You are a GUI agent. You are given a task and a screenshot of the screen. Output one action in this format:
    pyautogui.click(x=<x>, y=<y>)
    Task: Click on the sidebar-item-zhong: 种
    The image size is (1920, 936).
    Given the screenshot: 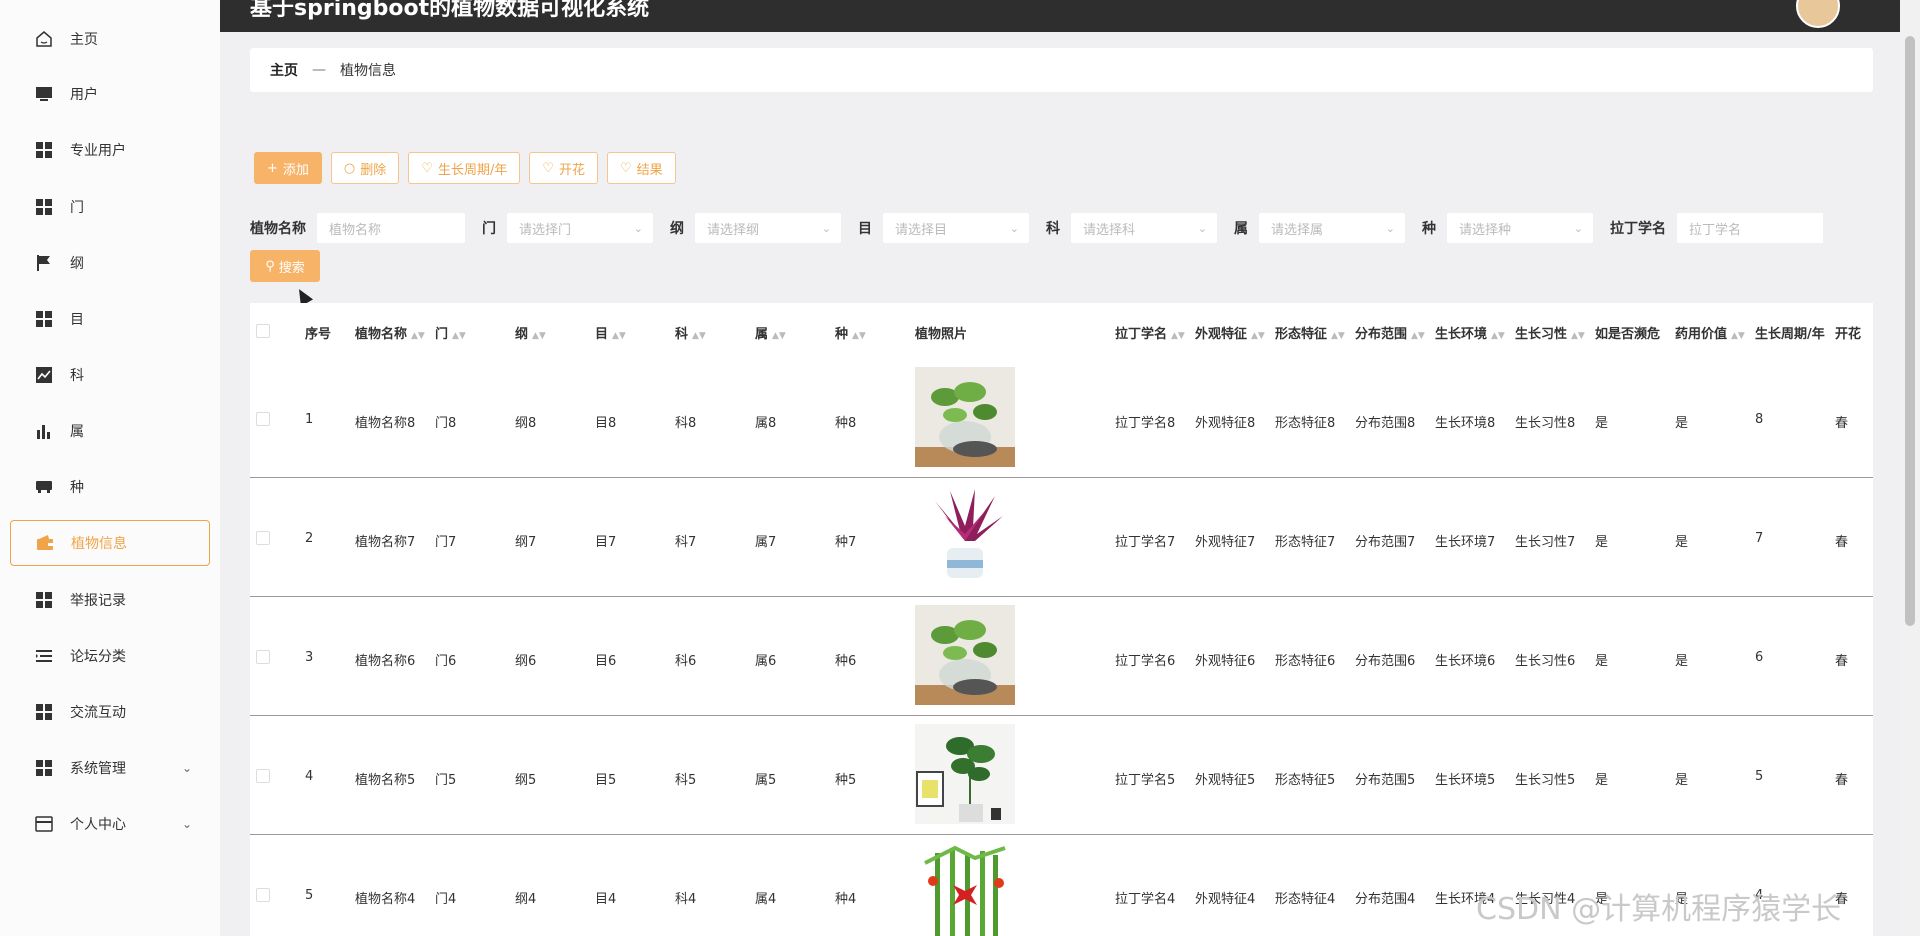 What is the action you would take?
    pyautogui.click(x=110, y=487)
    